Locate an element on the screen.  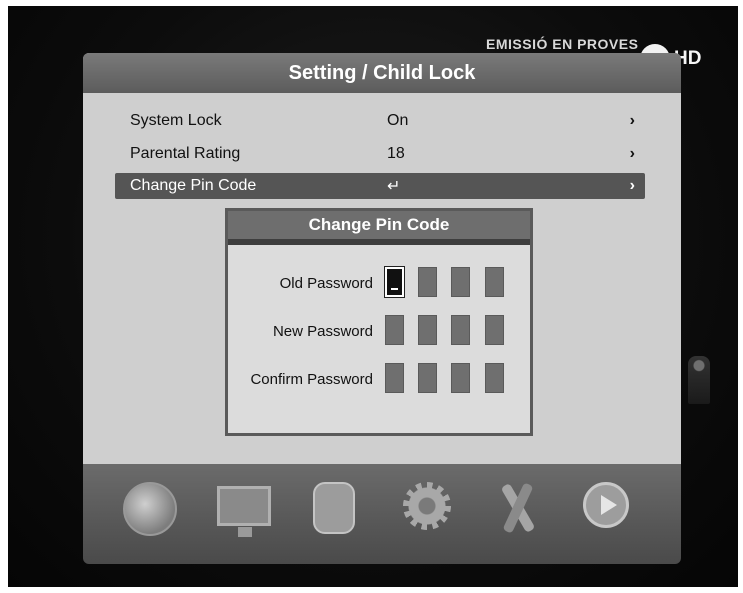
menu-item-parental-rating: Parental Rating 18 › is located at coordinates (380, 154).